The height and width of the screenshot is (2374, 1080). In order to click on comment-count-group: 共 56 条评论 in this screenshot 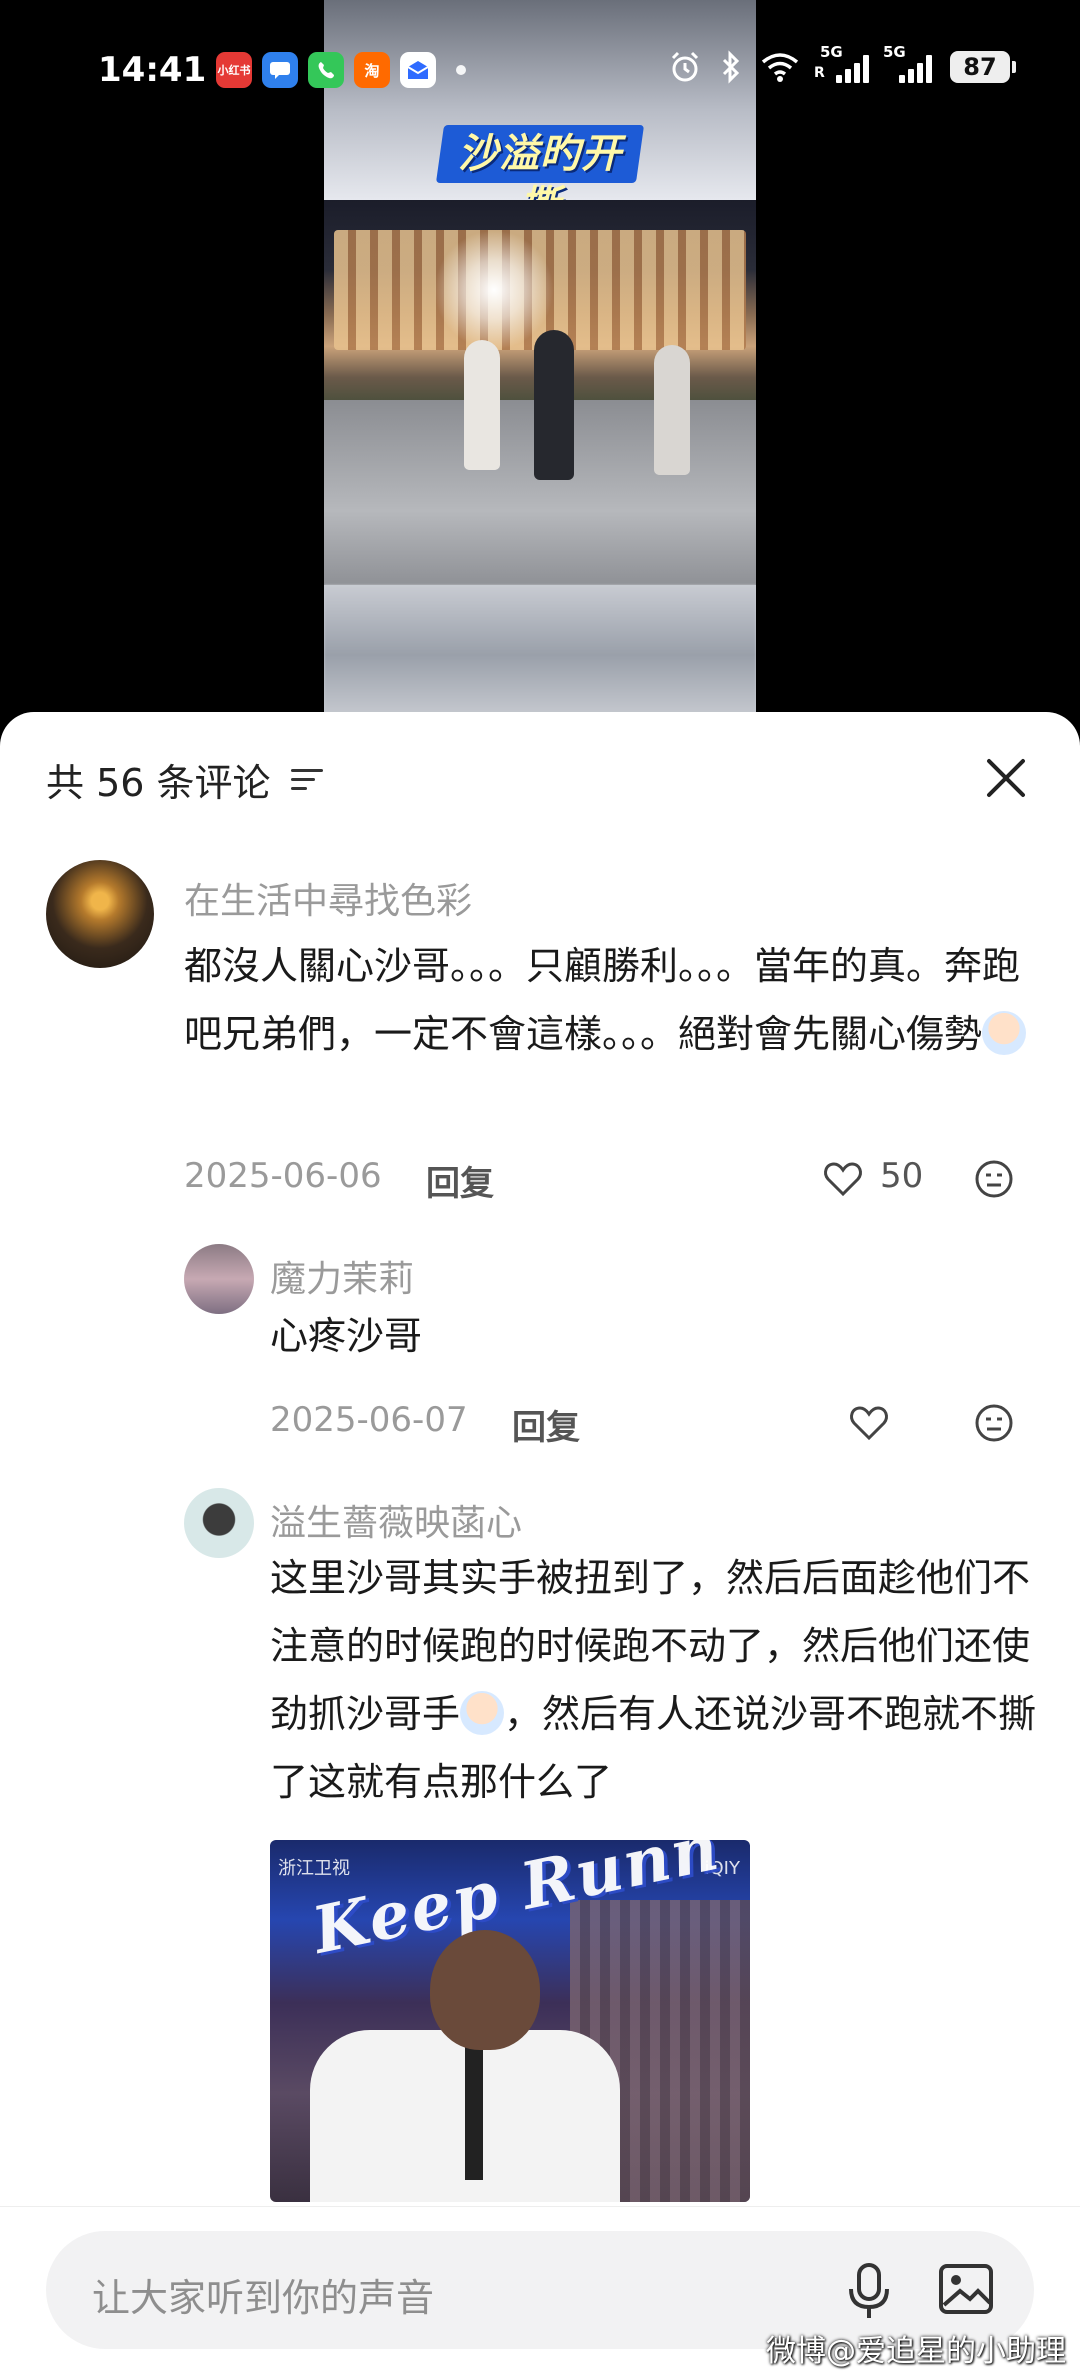, I will do `click(185, 779)`.